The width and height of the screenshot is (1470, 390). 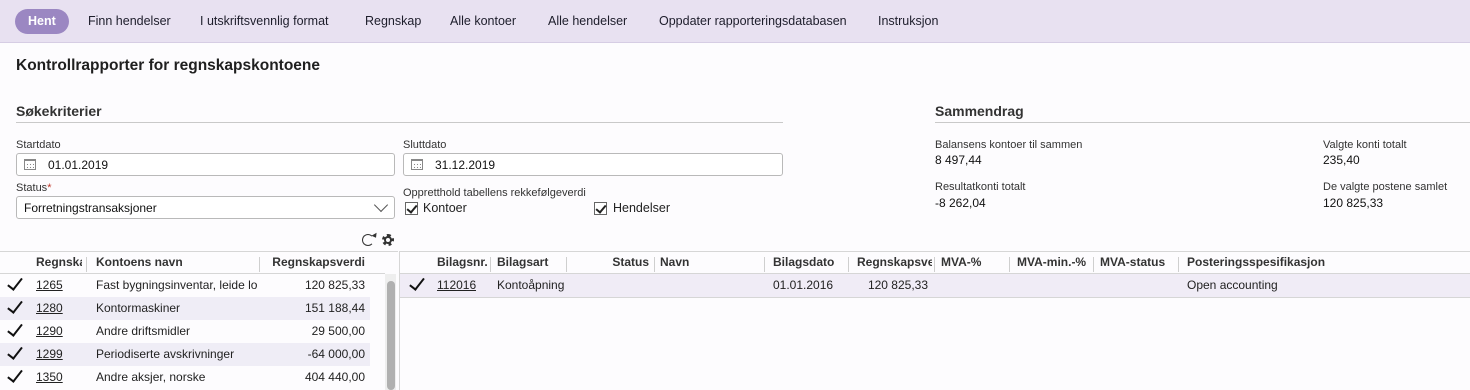 I want to click on posting-spec-header: Posteringsspesifikasjon, so click(x=1267, y=262).